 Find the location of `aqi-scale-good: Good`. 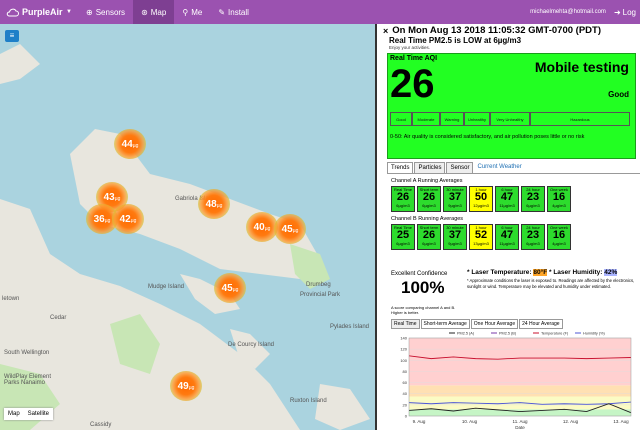

aqi-scale-good: Good is located at coordinates (401, 119).